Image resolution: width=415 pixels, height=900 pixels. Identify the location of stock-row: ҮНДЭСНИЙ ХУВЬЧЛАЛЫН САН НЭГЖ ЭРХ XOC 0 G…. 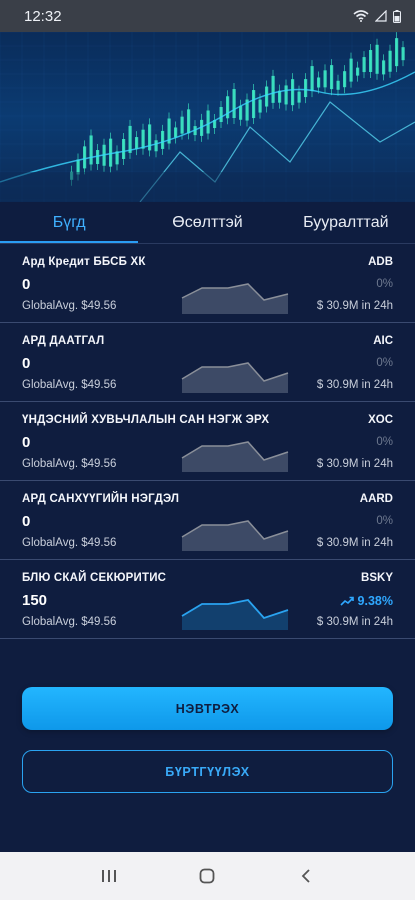
(207, 441).